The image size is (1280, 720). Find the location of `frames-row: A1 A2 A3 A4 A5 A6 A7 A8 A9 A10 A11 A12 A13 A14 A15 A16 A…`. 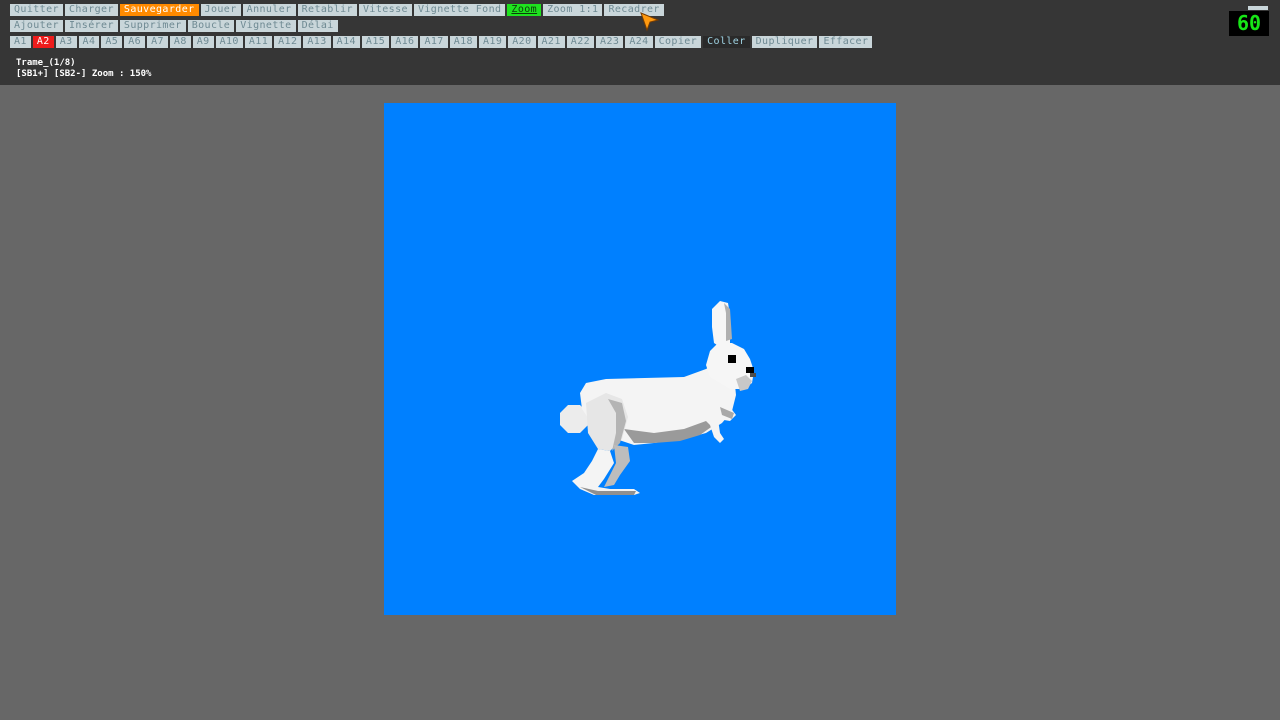

frames-row: A1 A2 A3 A4 A5 A6 A7 A8 A9 A10 A11 A12 A13 A14 A15 A16 A… is located at coordinates (441, 42).